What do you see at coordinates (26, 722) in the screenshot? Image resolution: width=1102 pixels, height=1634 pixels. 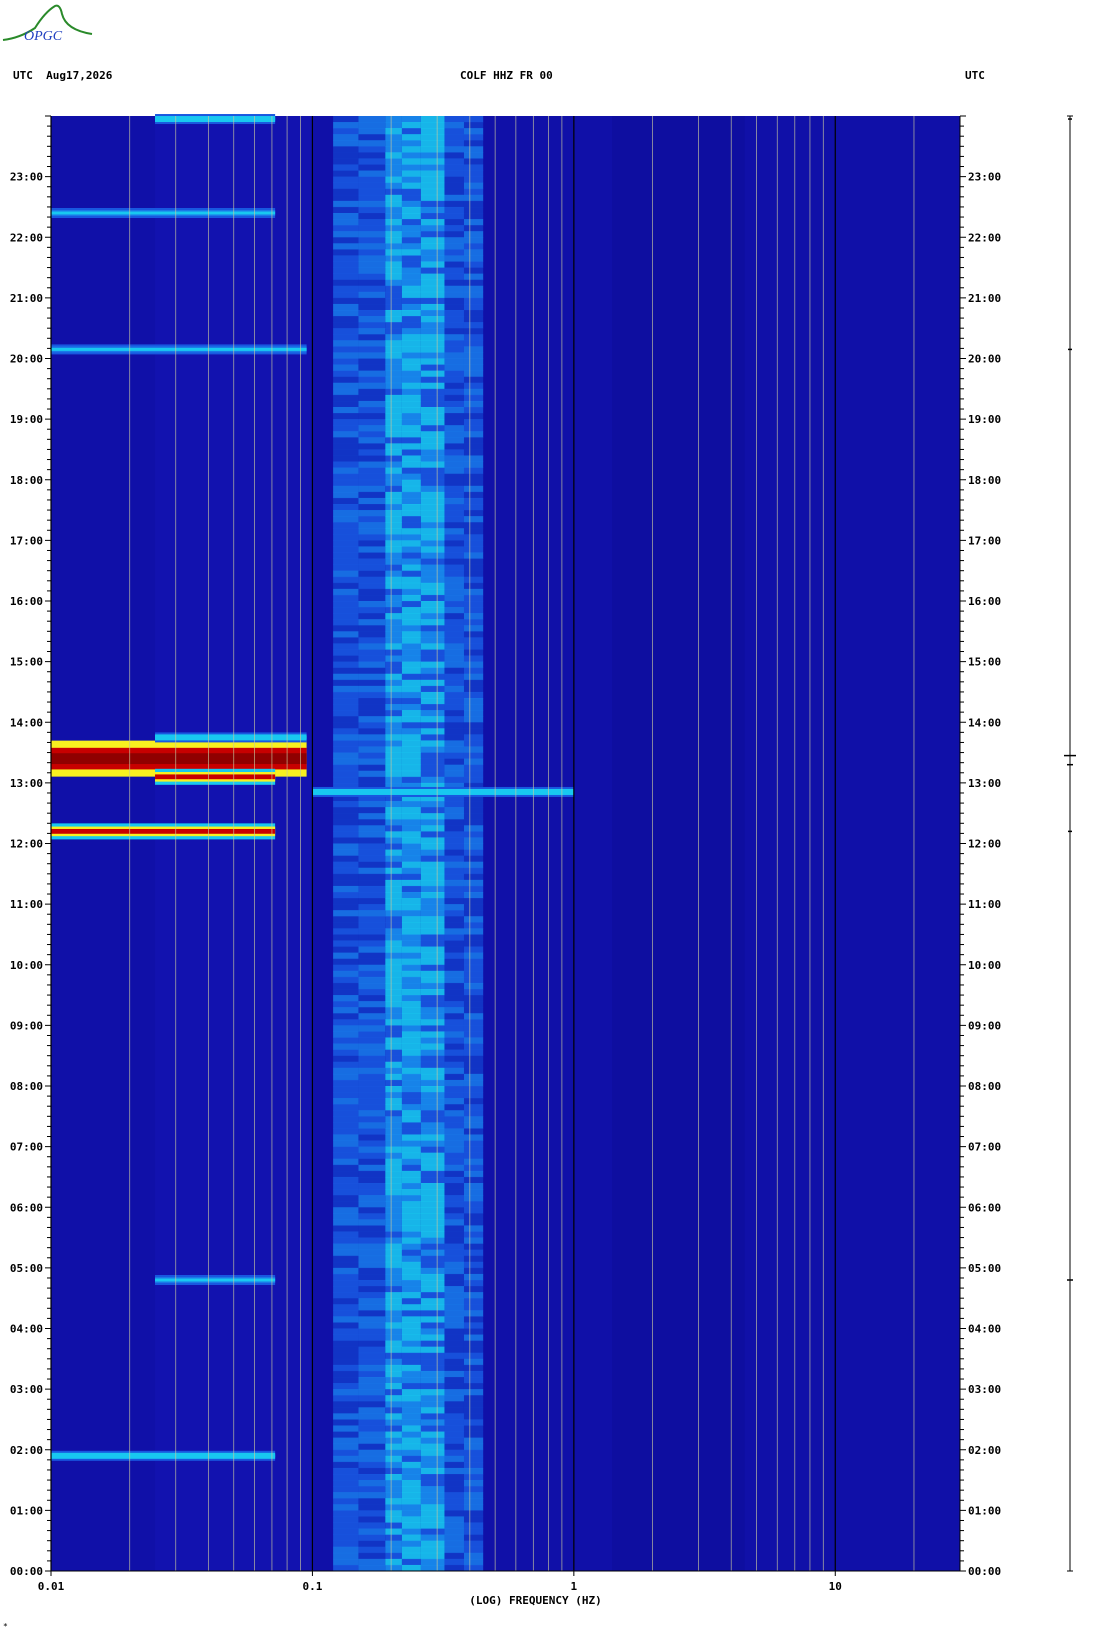 I see `y-tick-label-left: 14:00` at bounding box center [26, 722].